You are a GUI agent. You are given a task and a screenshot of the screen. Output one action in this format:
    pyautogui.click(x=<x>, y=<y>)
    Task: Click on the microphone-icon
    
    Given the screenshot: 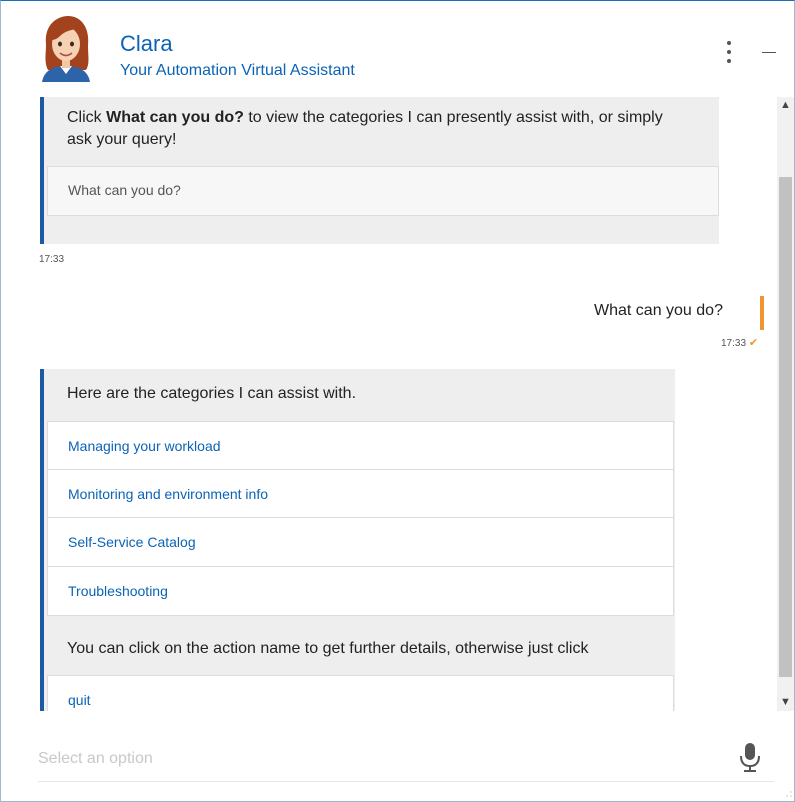 What is the action you would take?
    pyautogui.click(x=750, y=758)
    